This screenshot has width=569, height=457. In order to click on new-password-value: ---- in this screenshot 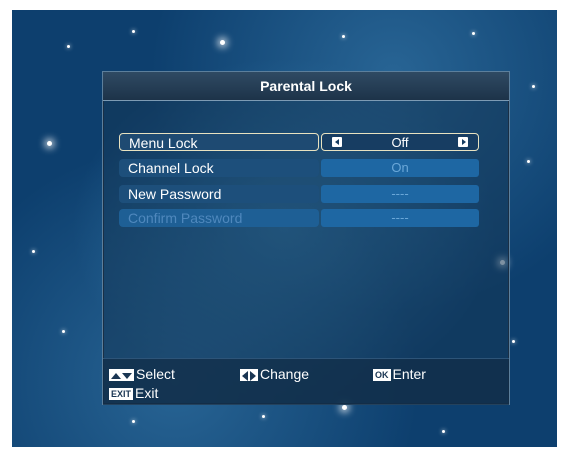, I will do `click(400, 194)`.